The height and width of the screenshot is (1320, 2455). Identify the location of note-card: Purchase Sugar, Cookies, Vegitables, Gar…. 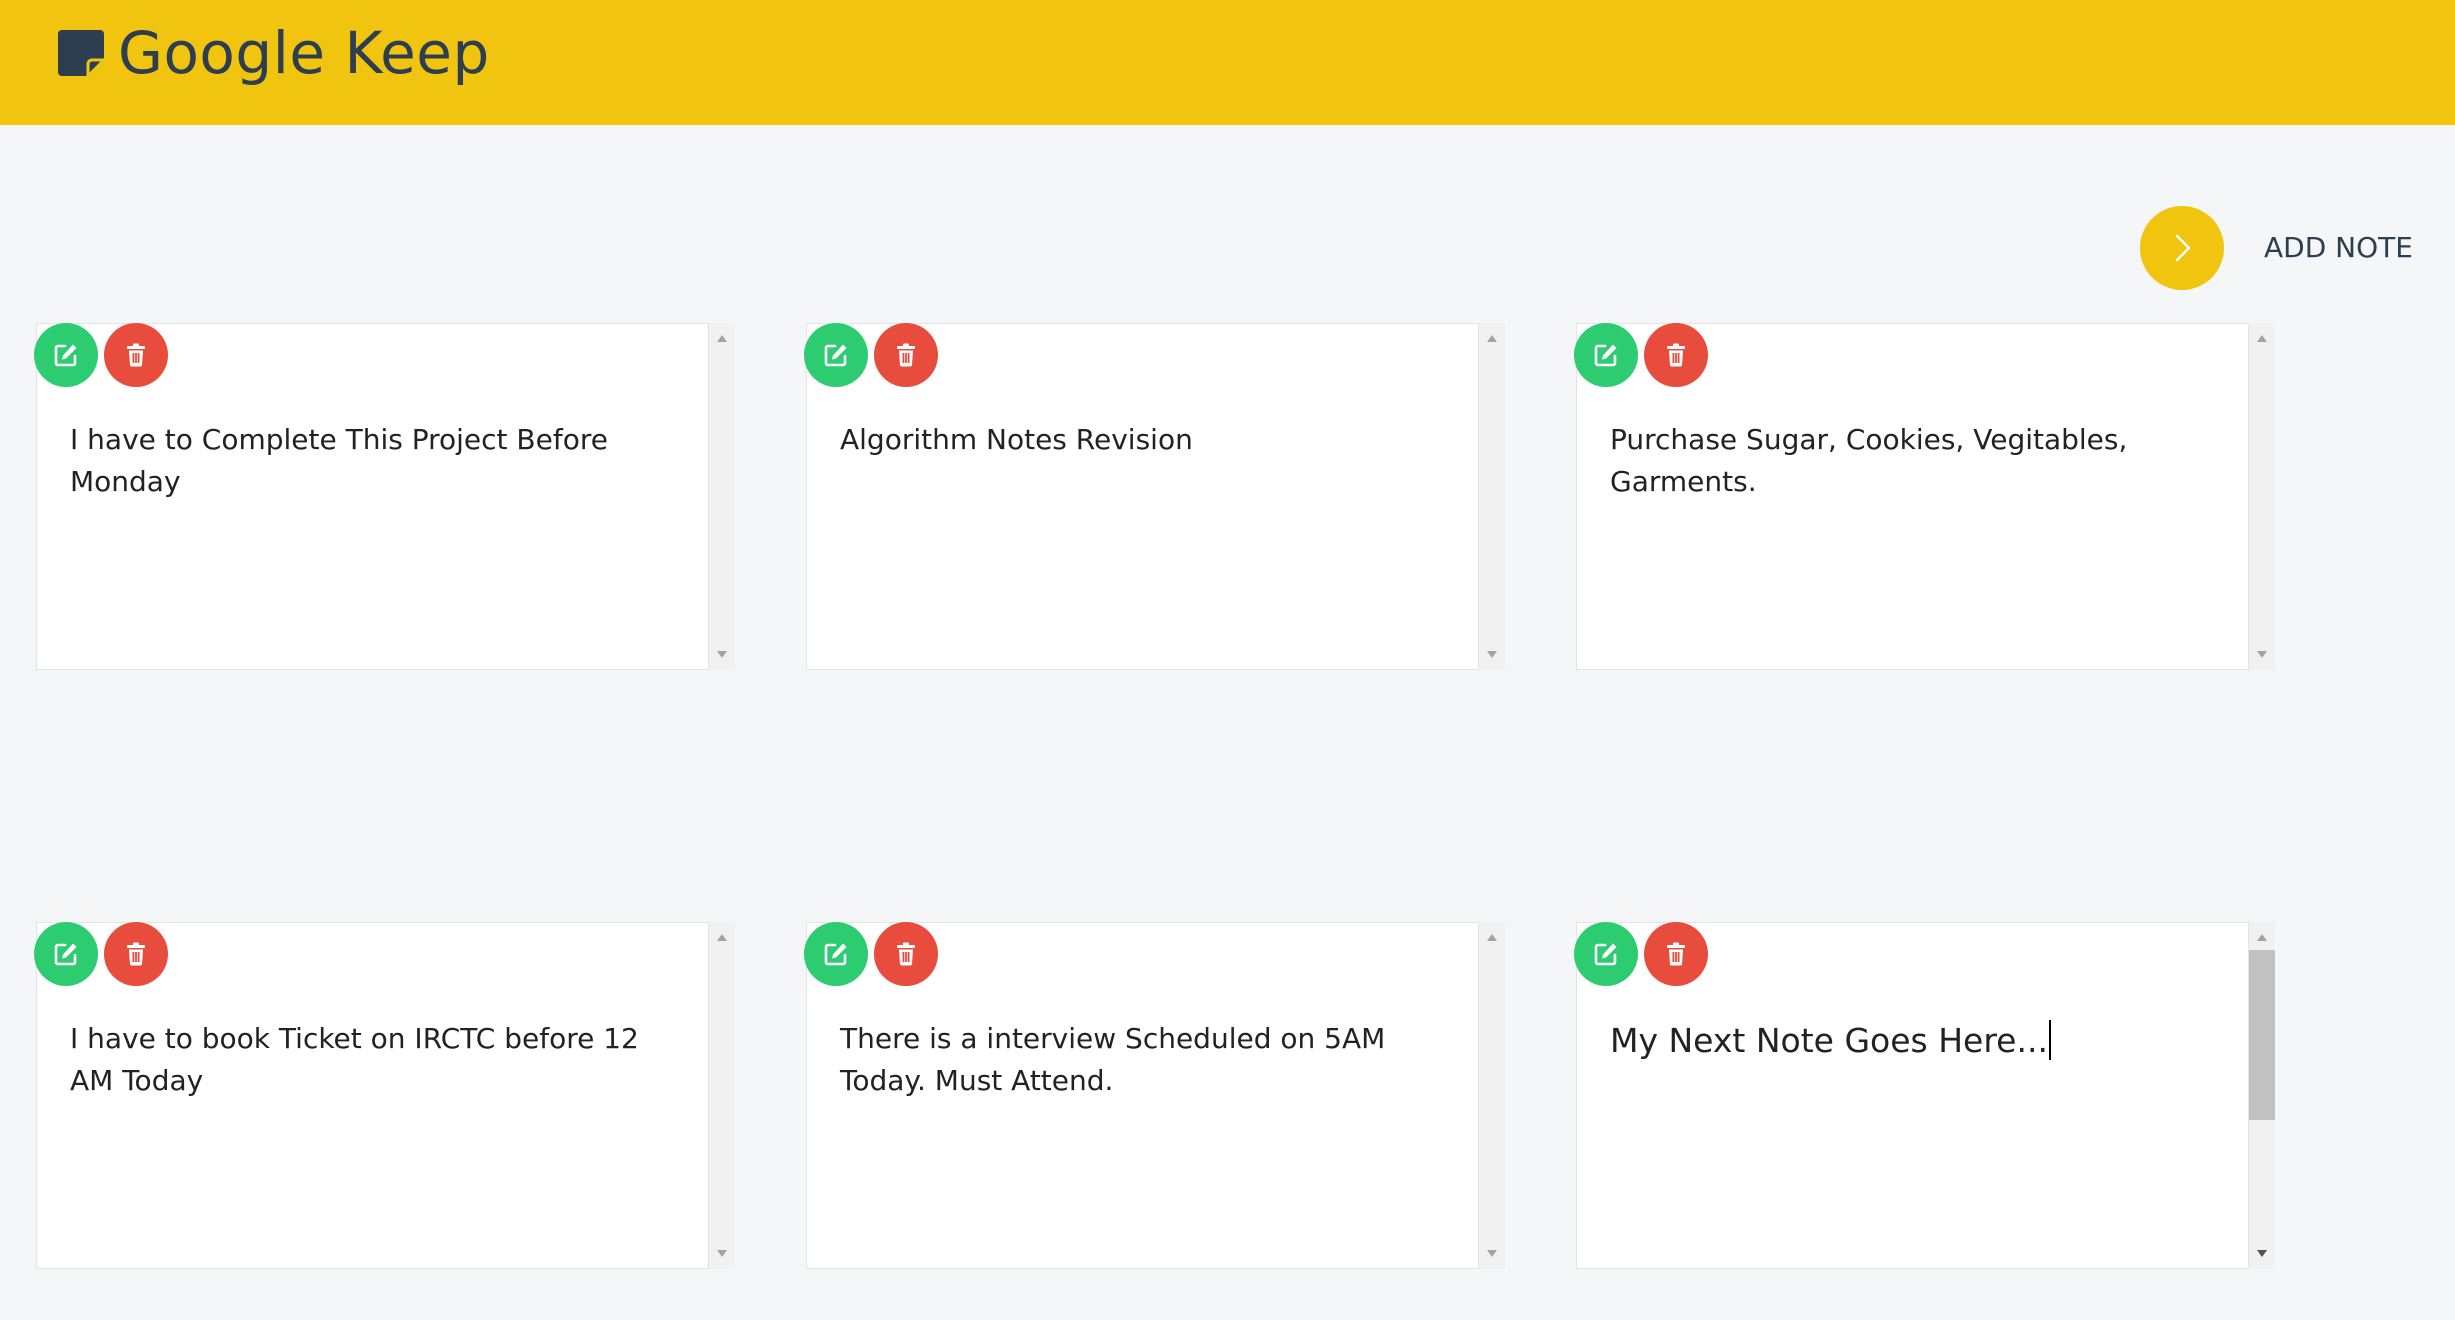
(1925, 496).